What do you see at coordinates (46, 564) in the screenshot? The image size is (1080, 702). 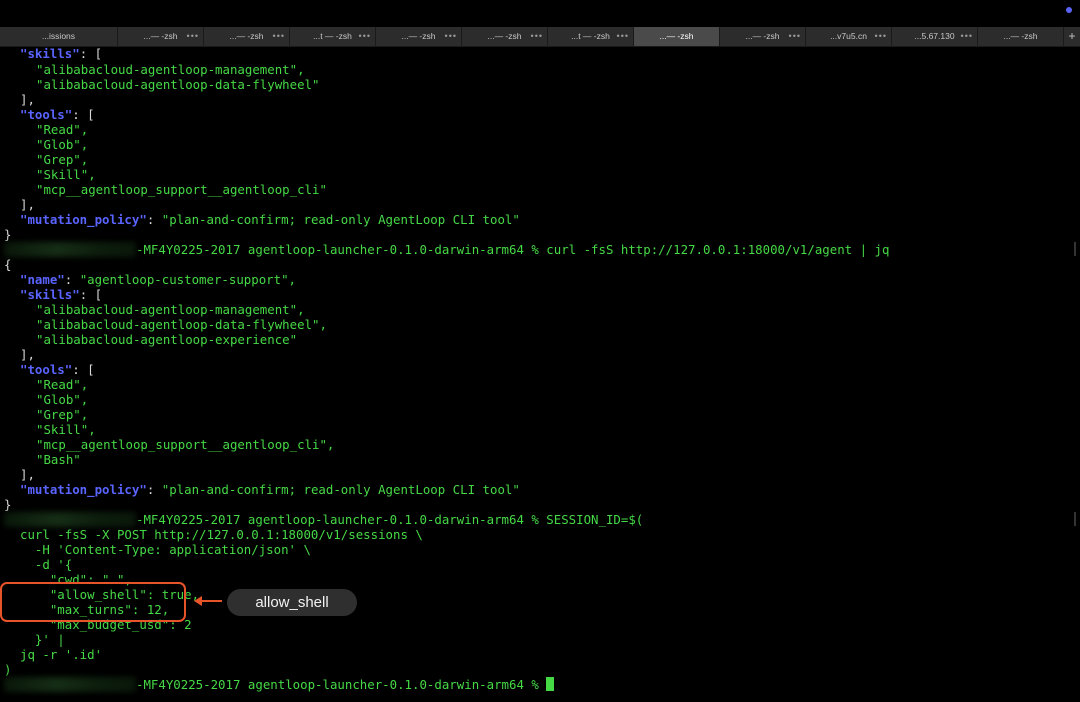 I see `command-line: -d '{` at bounding box center [46, 564].